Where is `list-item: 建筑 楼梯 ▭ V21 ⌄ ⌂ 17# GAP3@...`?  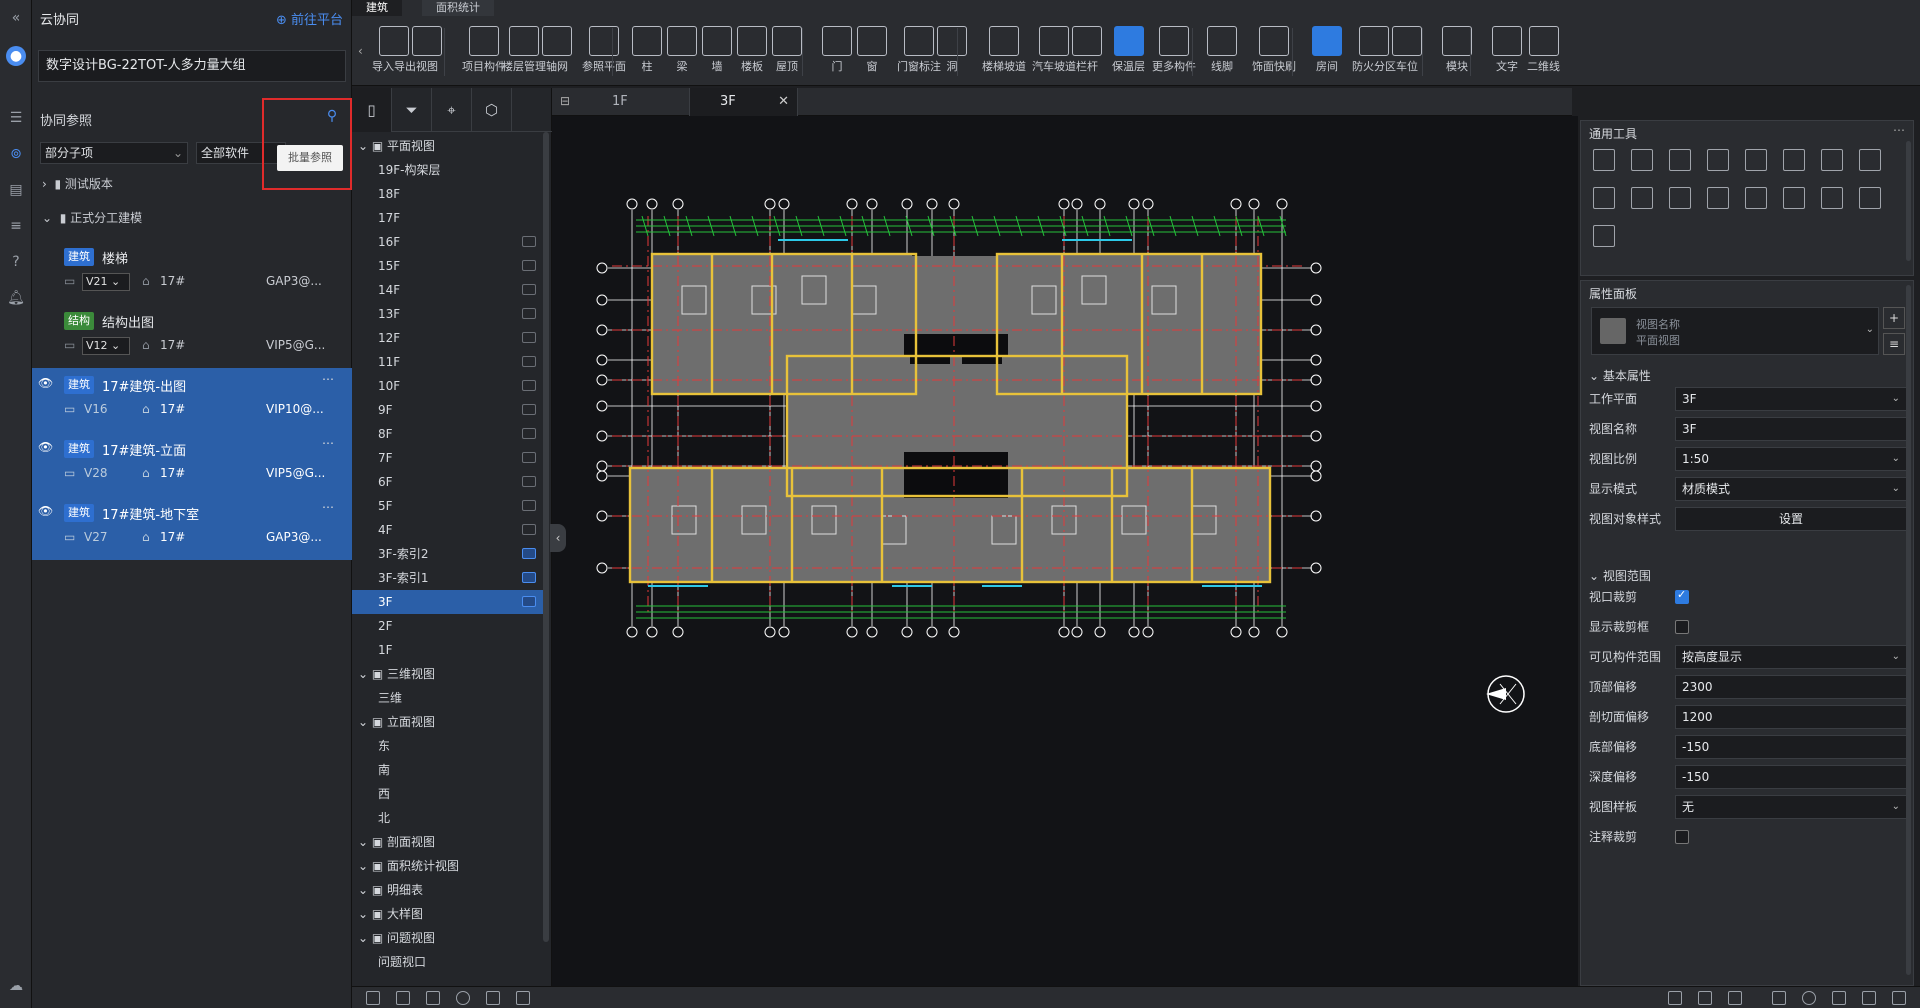
list-item: 建筑 楼梯 ▭ V21 ⌄ ⌂ 17# GAP3@... is located at coordinates (192, 272).